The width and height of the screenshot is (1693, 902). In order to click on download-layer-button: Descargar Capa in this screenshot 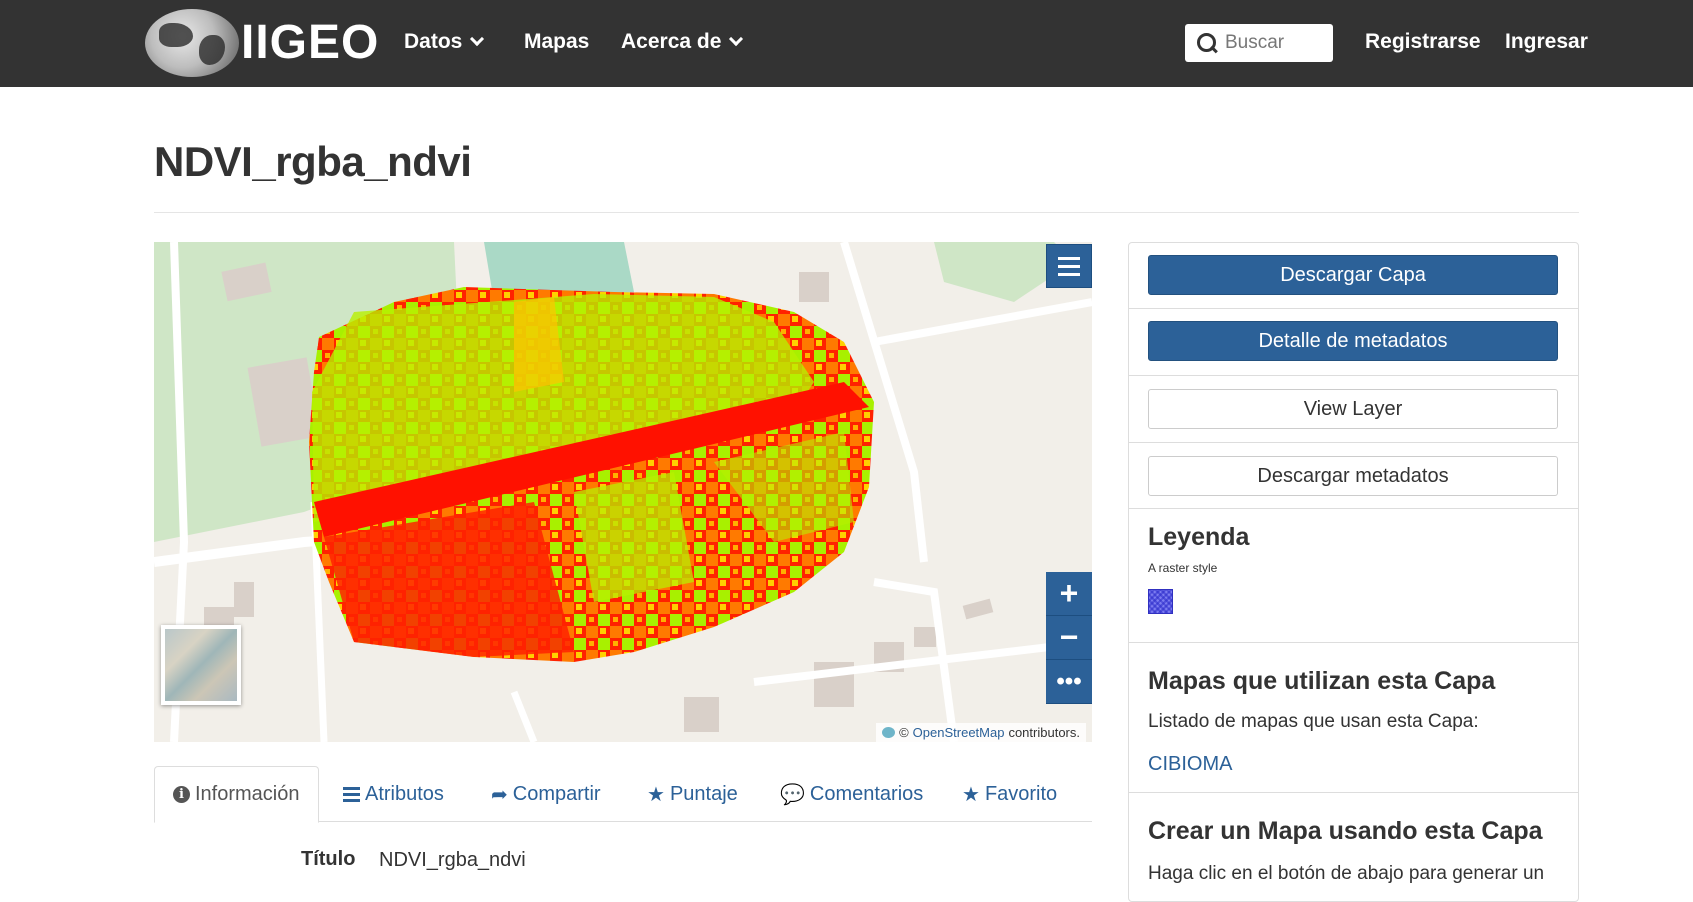, I will do `click(1353, 275)`.